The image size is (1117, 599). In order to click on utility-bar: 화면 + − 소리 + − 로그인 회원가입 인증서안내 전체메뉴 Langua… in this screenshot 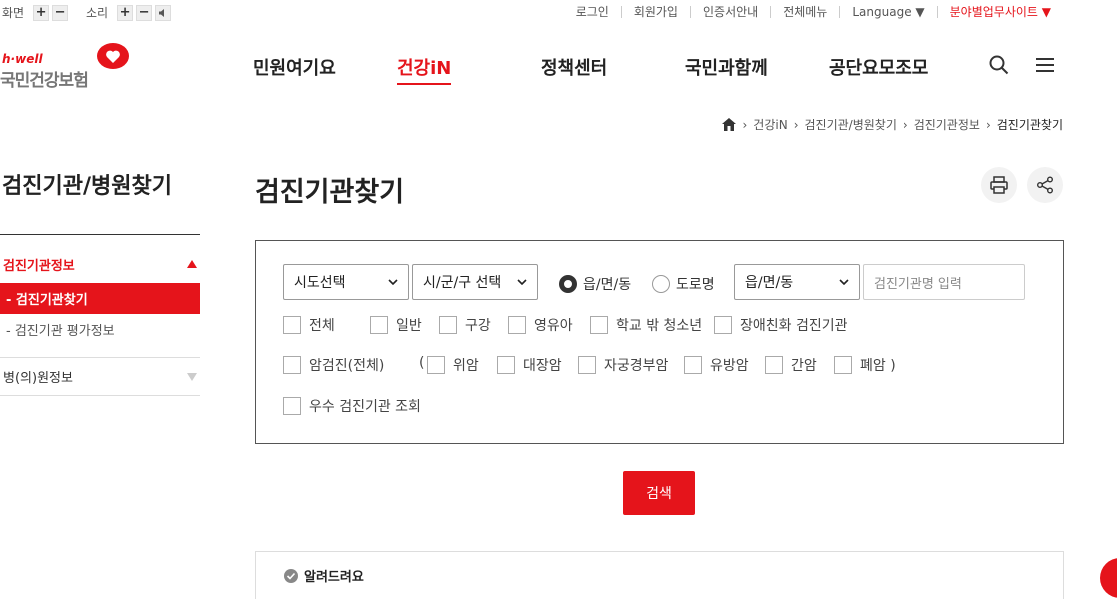, I will do `click(558, 13)`.